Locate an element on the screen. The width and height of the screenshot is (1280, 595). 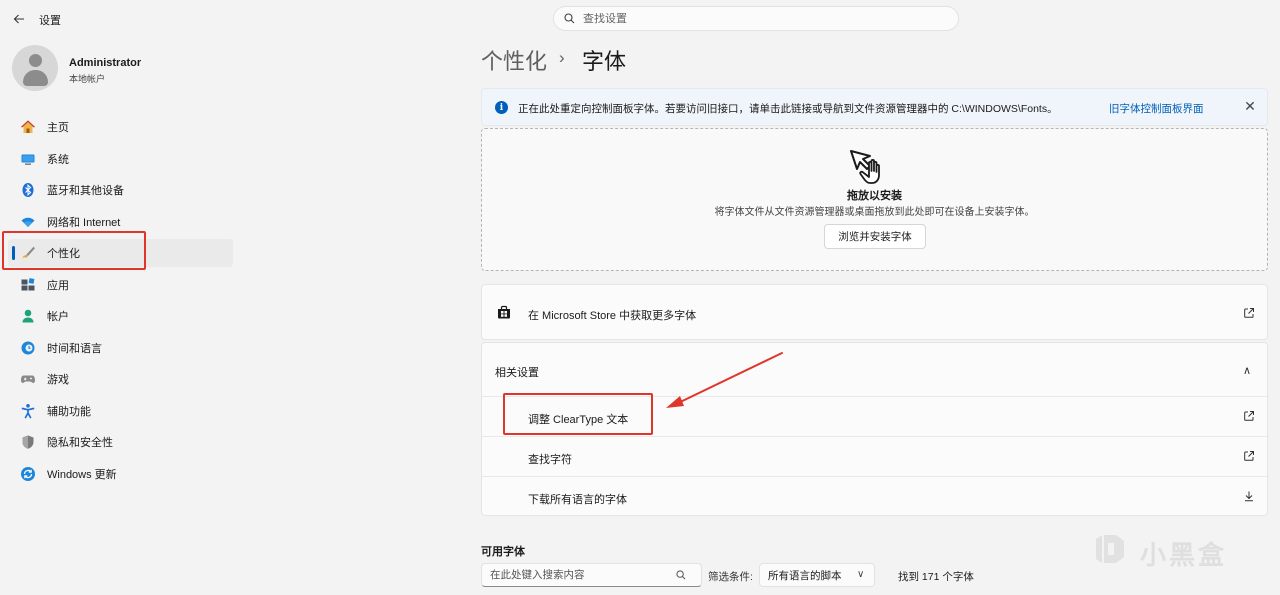
download-icon is located at coordinates (1249, 496).